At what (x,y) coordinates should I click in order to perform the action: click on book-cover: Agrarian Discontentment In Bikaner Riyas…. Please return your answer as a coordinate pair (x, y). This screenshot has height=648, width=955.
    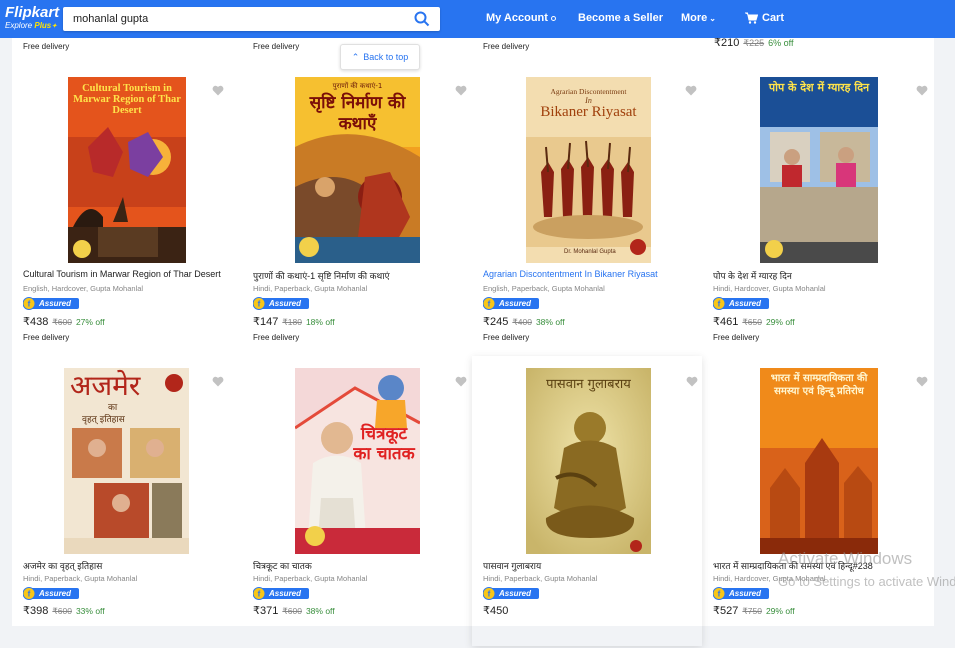
    Looking at the image, I should click on (588, 170).